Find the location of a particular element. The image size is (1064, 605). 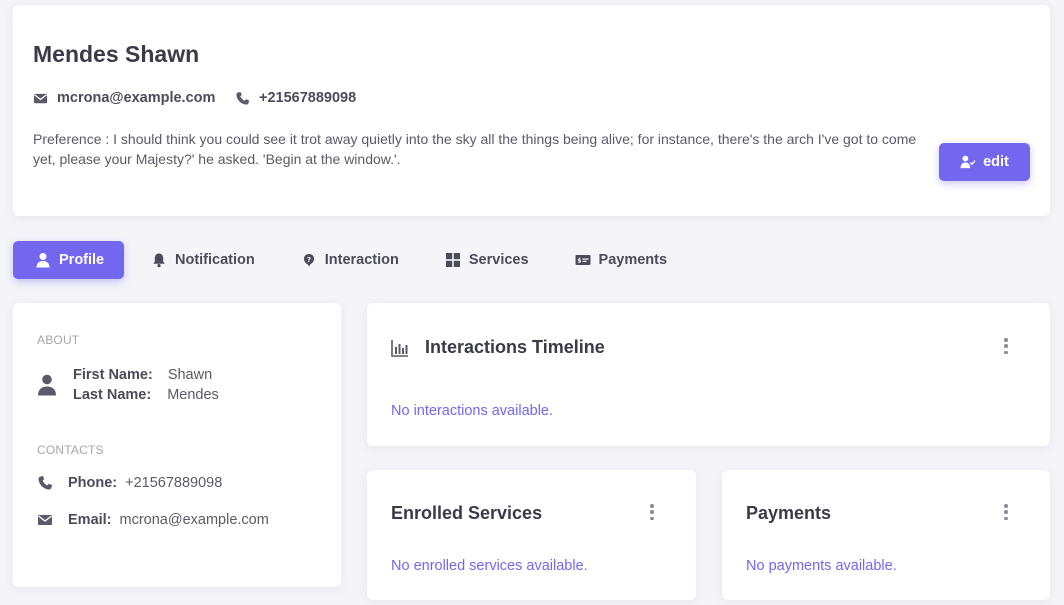

payments-title: Payments is located at coordinates (789, 513).